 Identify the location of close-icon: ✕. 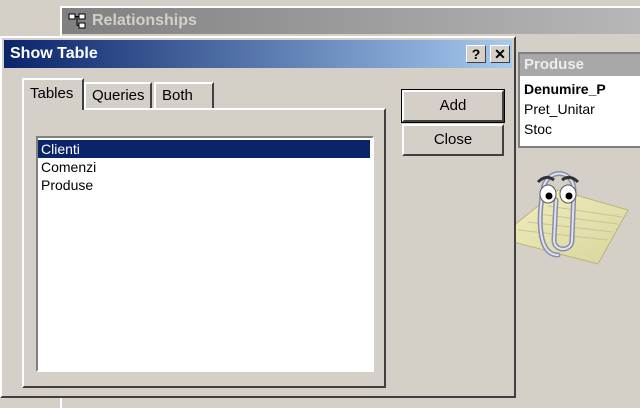
(500, 54).